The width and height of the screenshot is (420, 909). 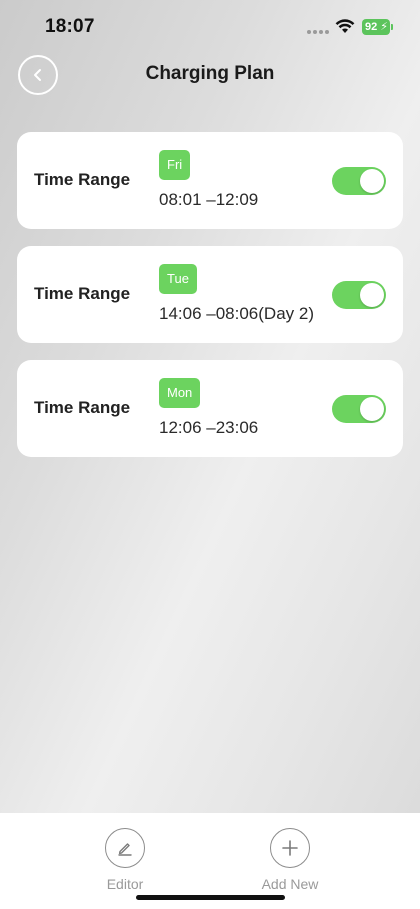 I want to click on pencil-icon, so click(x=125, y=849).